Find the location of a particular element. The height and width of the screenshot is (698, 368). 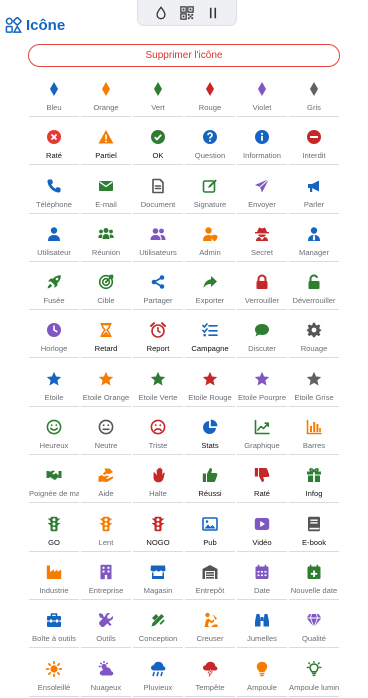

icon-option-triste: Triste is located at coordinates (158, 436).